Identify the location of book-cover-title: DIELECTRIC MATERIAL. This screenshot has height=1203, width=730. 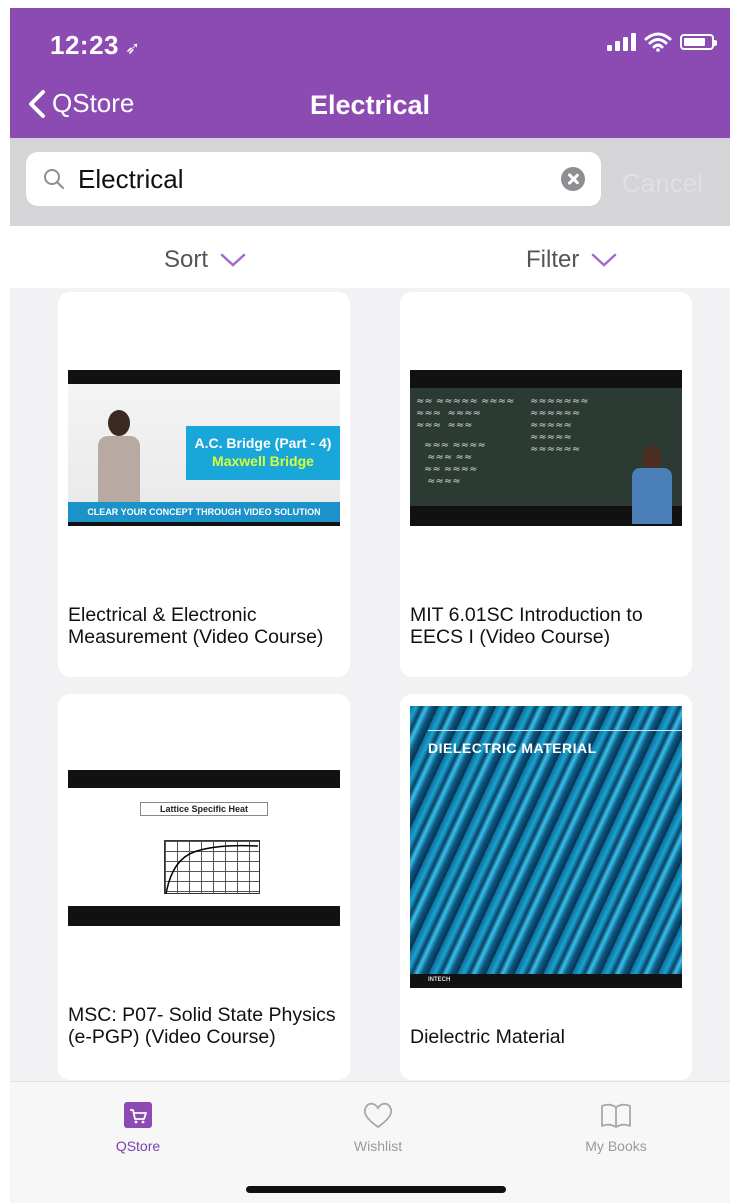
(512, 748).